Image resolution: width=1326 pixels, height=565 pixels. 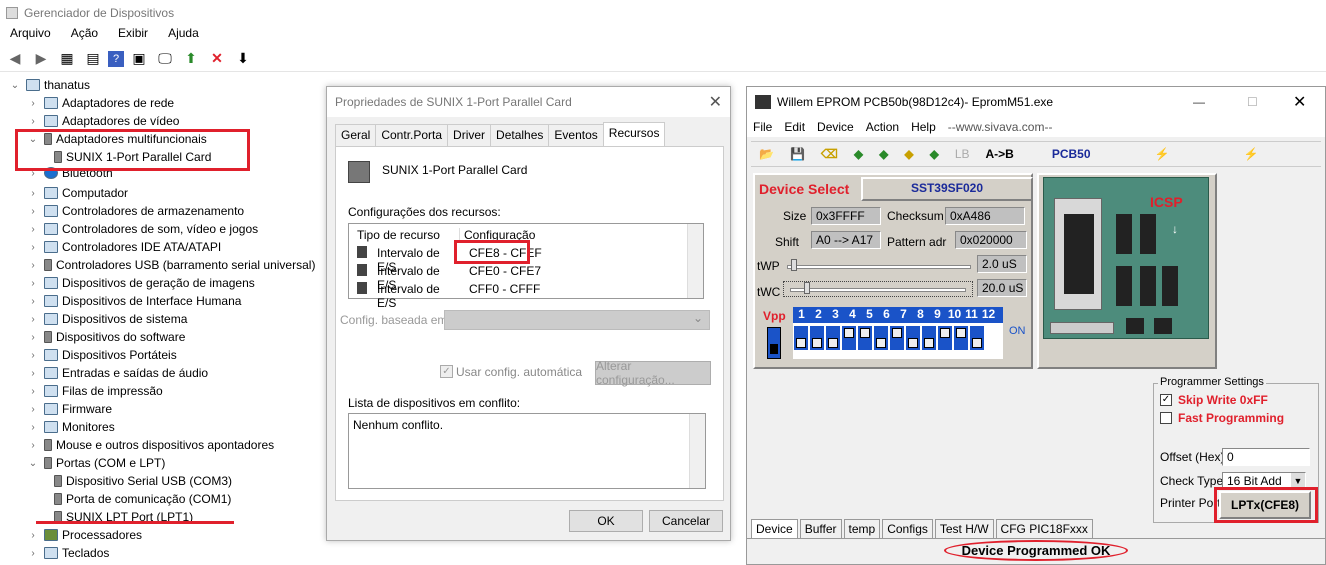 What do you see at coordinates (412, 135) in the screenshot?
I see `tab-contr-porta: Contr.Porta` at bounding box center [412, 135].